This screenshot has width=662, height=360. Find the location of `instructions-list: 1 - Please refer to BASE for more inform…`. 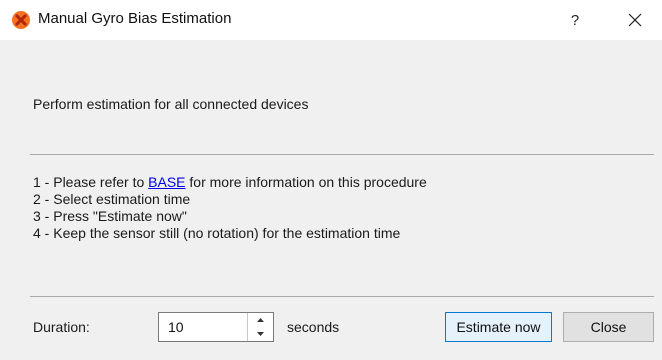

instructions-list: 1 - Please refer to BASE for more inform… is located at coordinates (230, 208).